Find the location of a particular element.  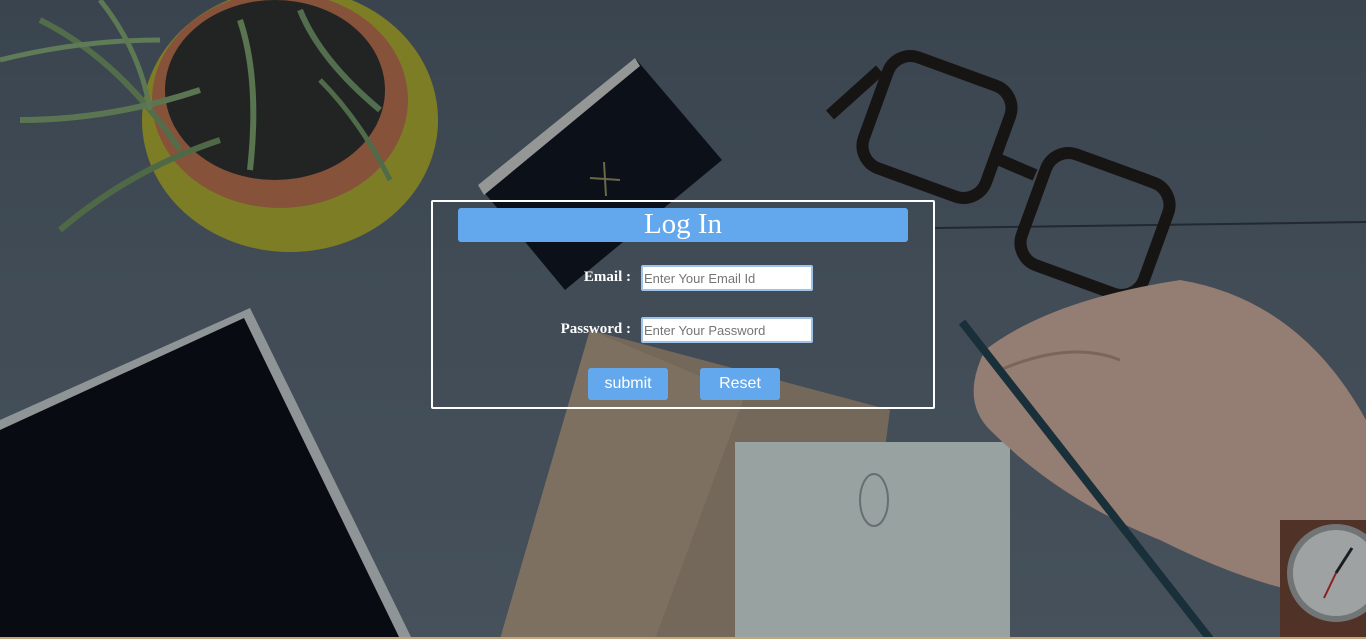

email-input is located at coordinates (727, 278).